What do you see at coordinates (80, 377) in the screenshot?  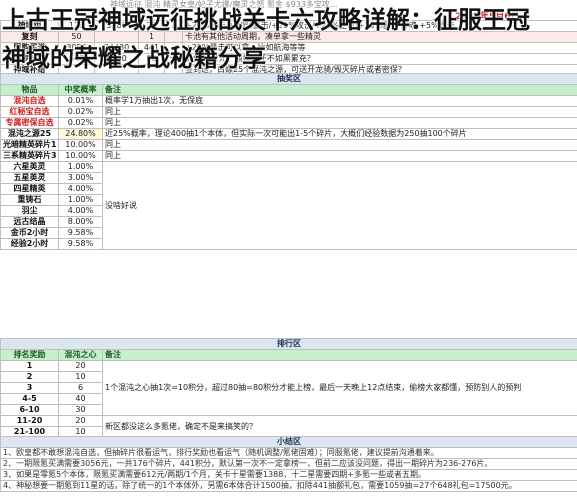 I see `ranking-hearts: 10` at bounding box center [80, 377].